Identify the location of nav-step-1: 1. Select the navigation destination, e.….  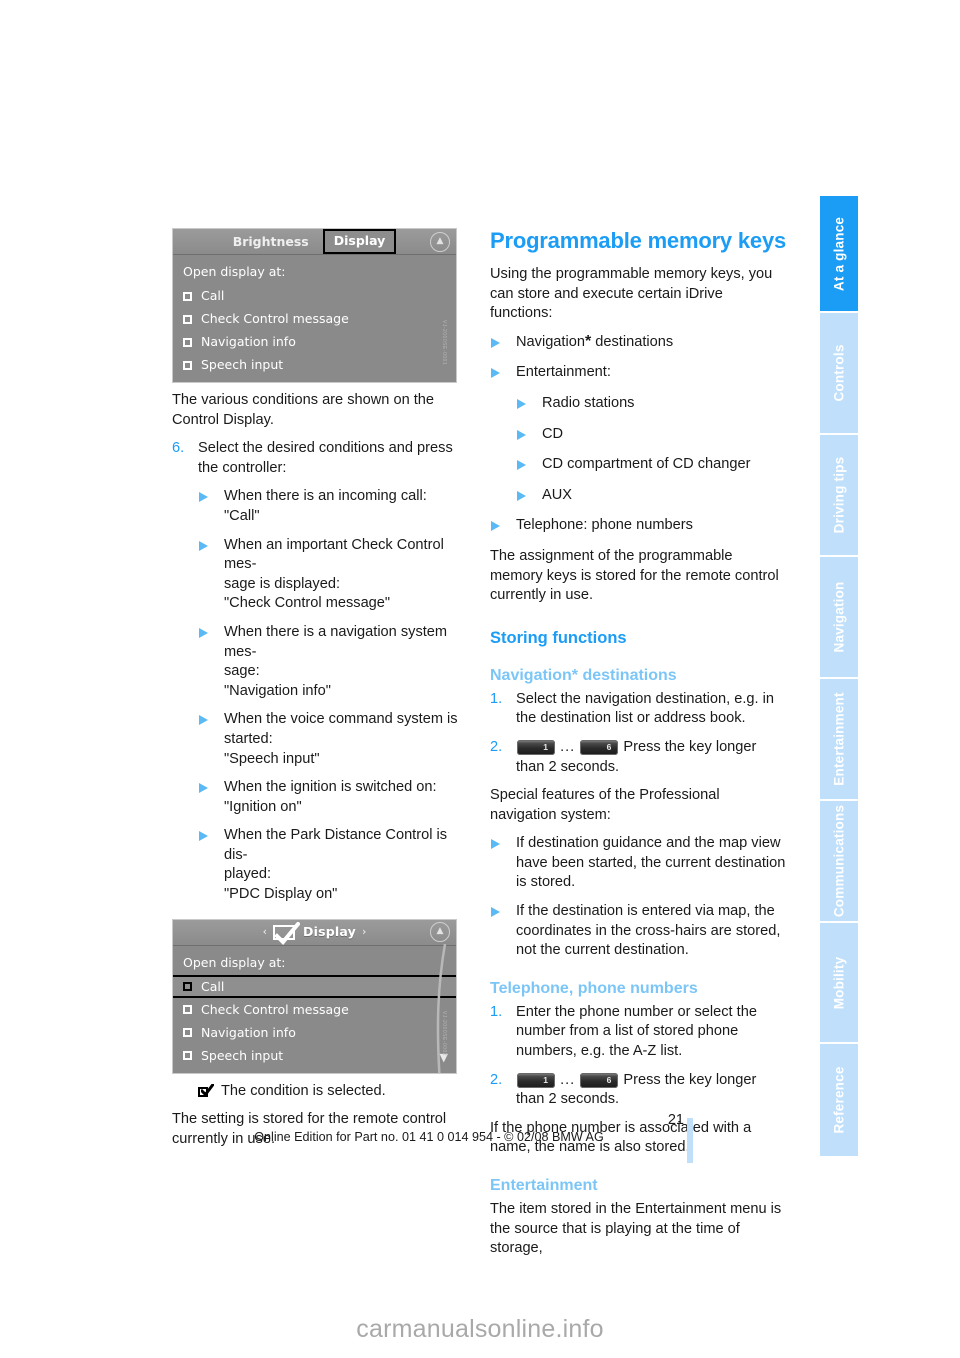
(639, 709).